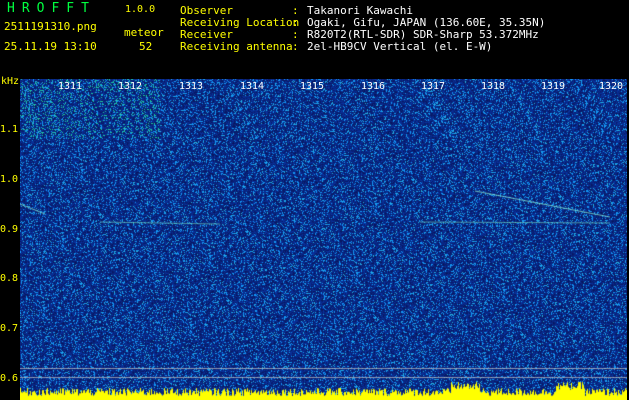 Image resolution: width=629 pixels, height=400 pixels. I want to click on file-name: 2511191310.png, so click(50, 26).